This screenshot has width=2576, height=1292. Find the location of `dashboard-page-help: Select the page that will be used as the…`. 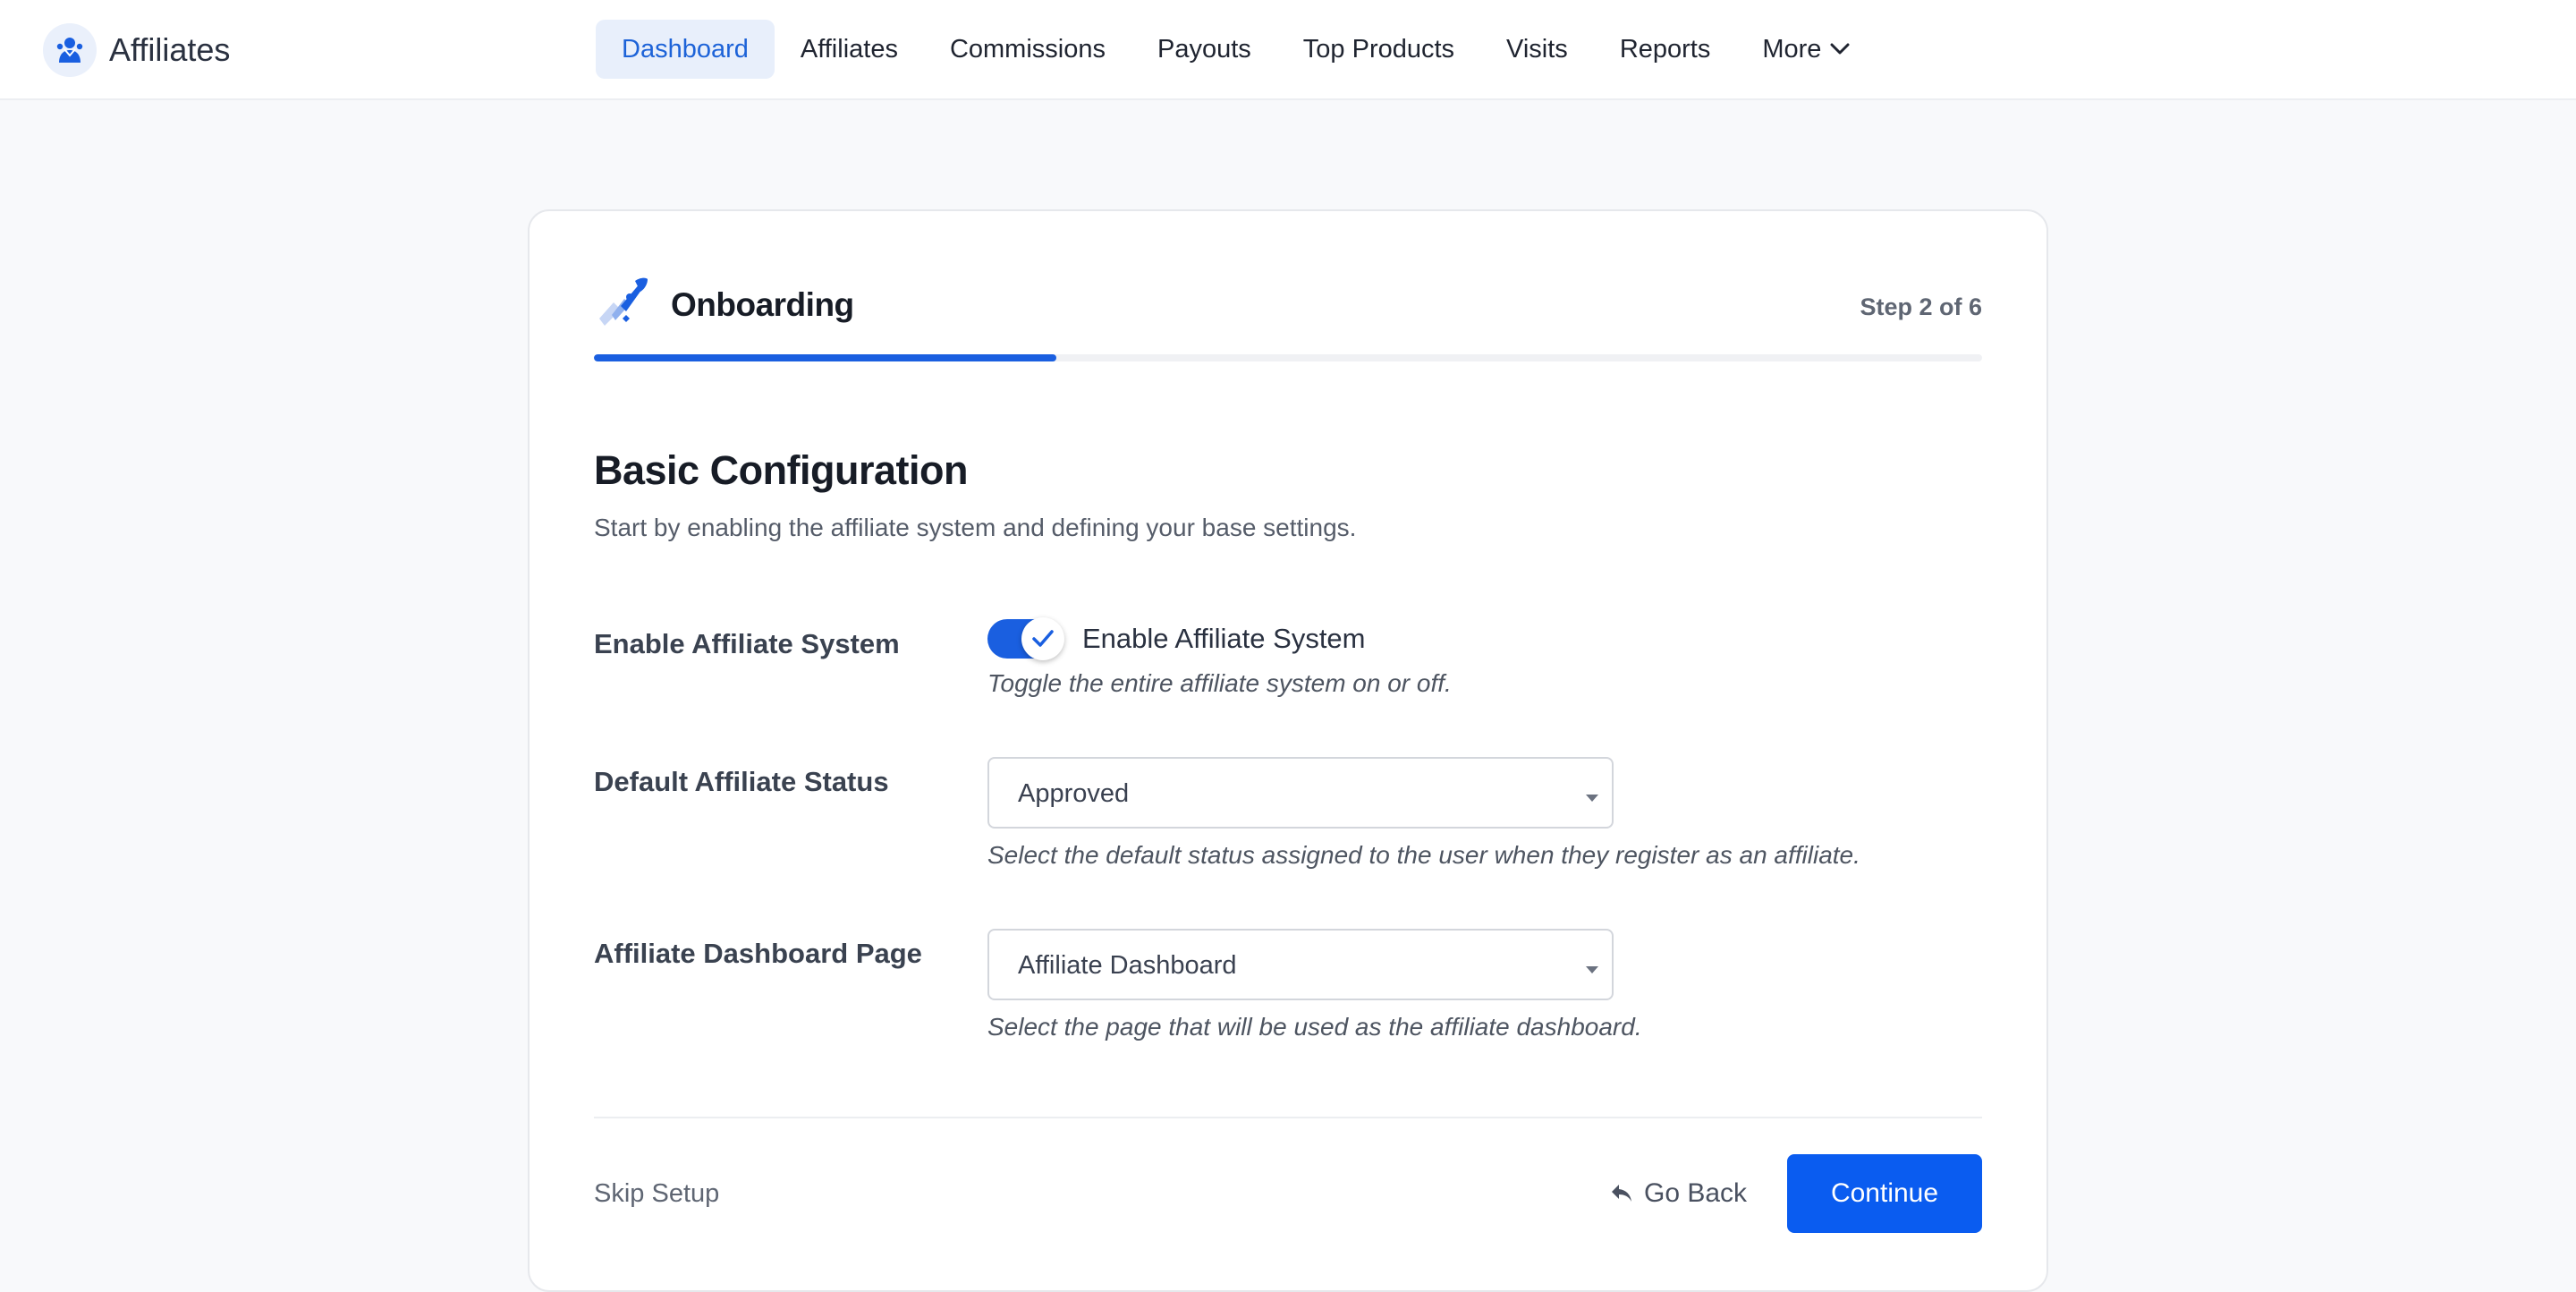

dashboard-page-help: Select the page that will be used as the… is located at coordinates (1314, 1027).